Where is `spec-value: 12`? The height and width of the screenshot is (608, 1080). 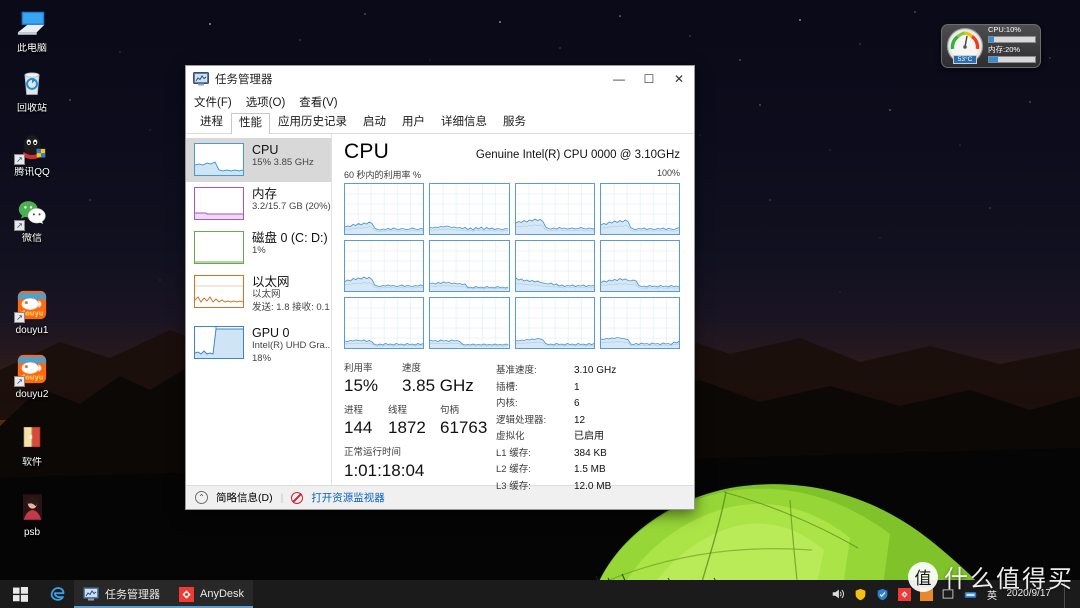
spec-value: 12 is located at coordinates (580, 420).